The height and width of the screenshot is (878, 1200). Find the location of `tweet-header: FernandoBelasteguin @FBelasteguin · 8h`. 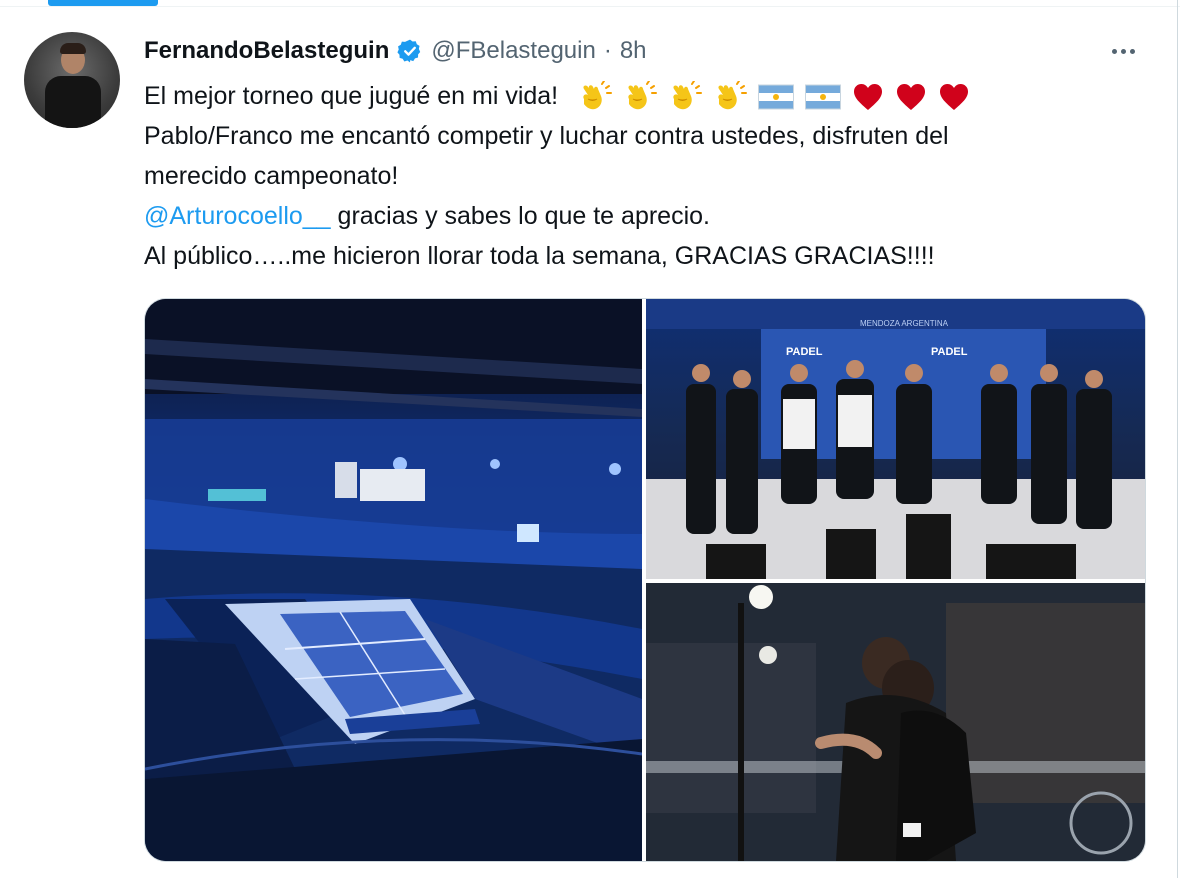

tweet-header: FernandoBelasteguin @FBelasteguin · 8h is located at coordinates (395, 51).